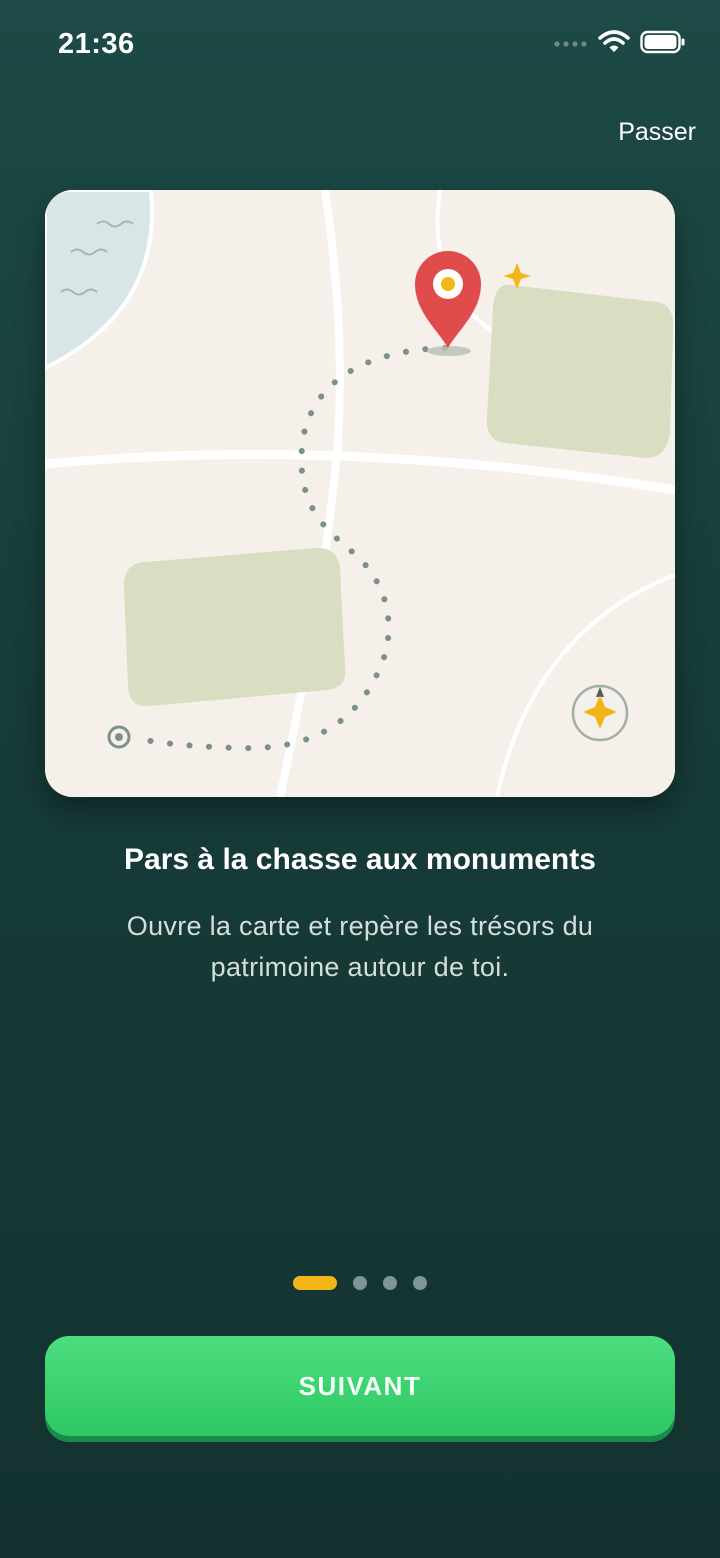  I want to click on status-time: 21:36, so click(96, 44).